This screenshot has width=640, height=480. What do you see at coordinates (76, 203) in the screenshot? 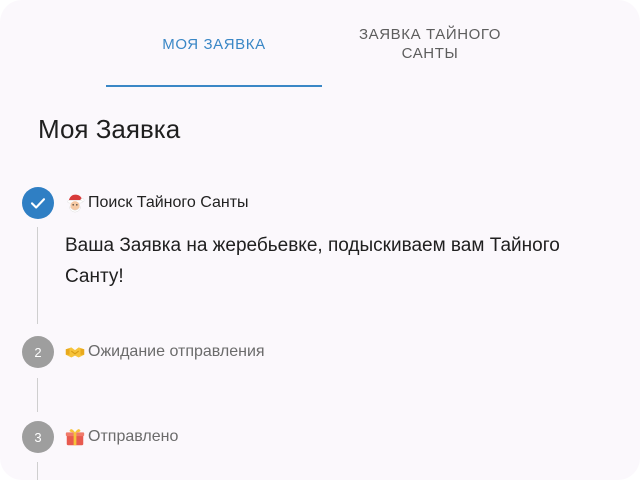
I see `santa-emoji-icon` at bounding box center [76, 203].